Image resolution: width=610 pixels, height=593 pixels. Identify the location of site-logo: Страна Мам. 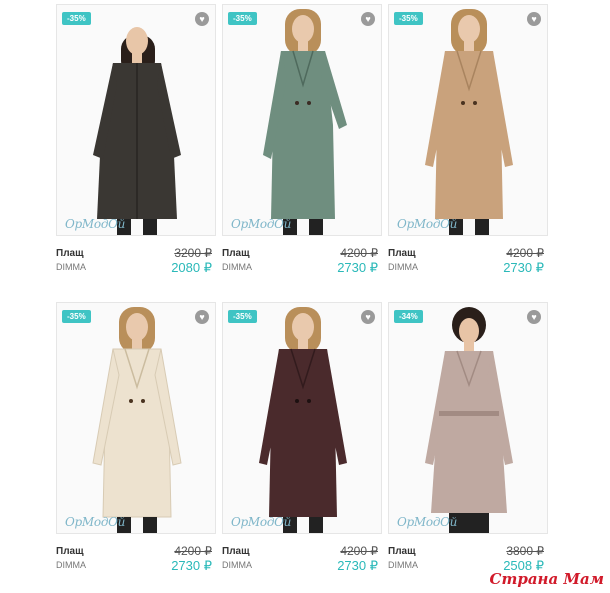
(546, 579).